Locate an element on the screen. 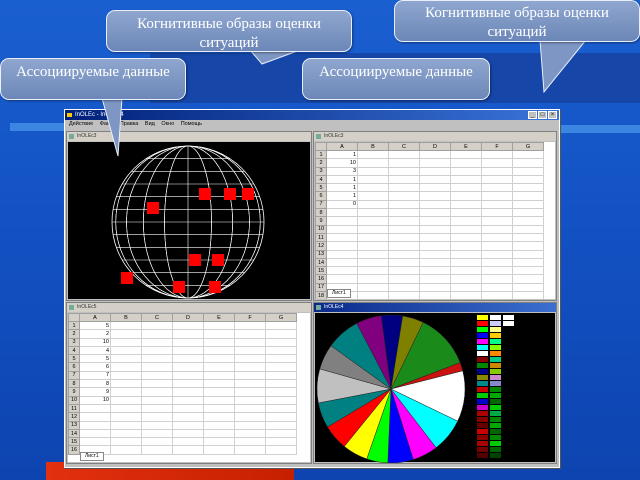  callout-cognitive-images-right: Когнитивные образы оценки ситуаций is located at coordinates (517, 21).